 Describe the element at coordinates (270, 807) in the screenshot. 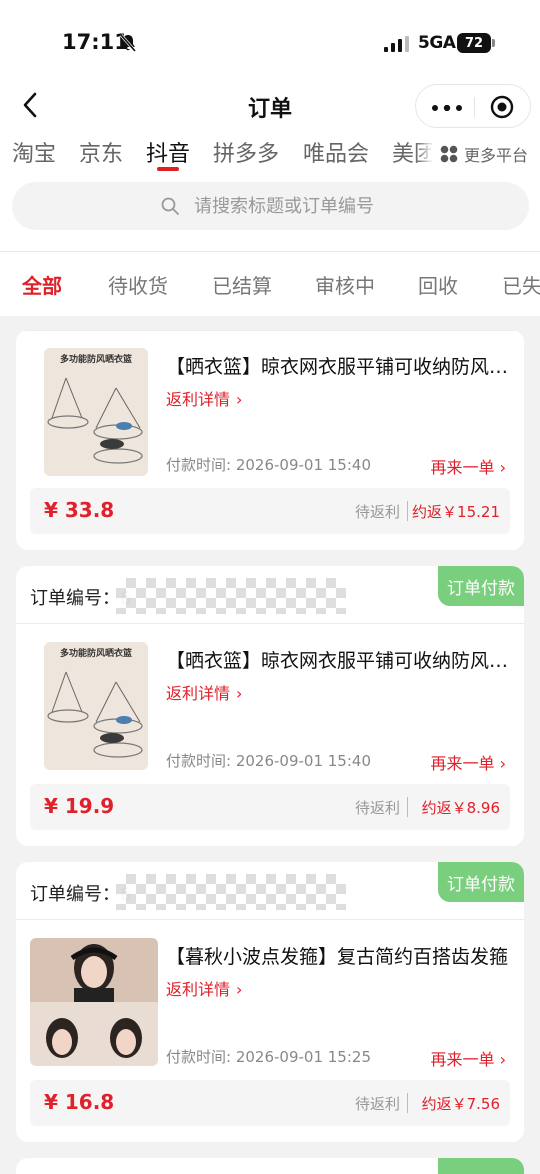

I see `price-bar: ¥ 19.9 待返利 约返￥8.96` at that location.